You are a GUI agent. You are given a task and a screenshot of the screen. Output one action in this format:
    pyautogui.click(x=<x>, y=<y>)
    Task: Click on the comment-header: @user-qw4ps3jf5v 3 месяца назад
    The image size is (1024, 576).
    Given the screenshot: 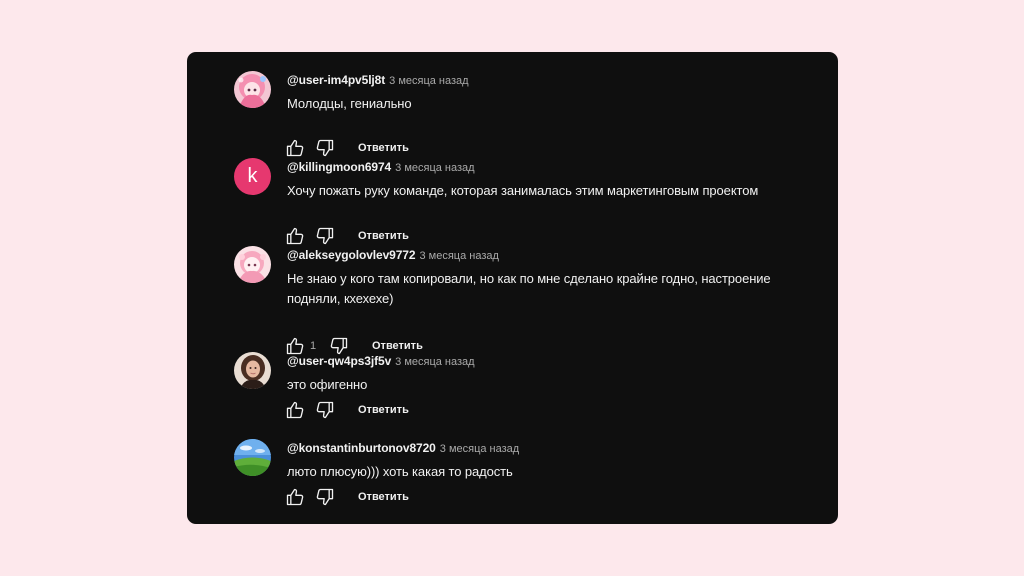 What is the action you would take?
    pyautogui.click(x=381, y=361)
    